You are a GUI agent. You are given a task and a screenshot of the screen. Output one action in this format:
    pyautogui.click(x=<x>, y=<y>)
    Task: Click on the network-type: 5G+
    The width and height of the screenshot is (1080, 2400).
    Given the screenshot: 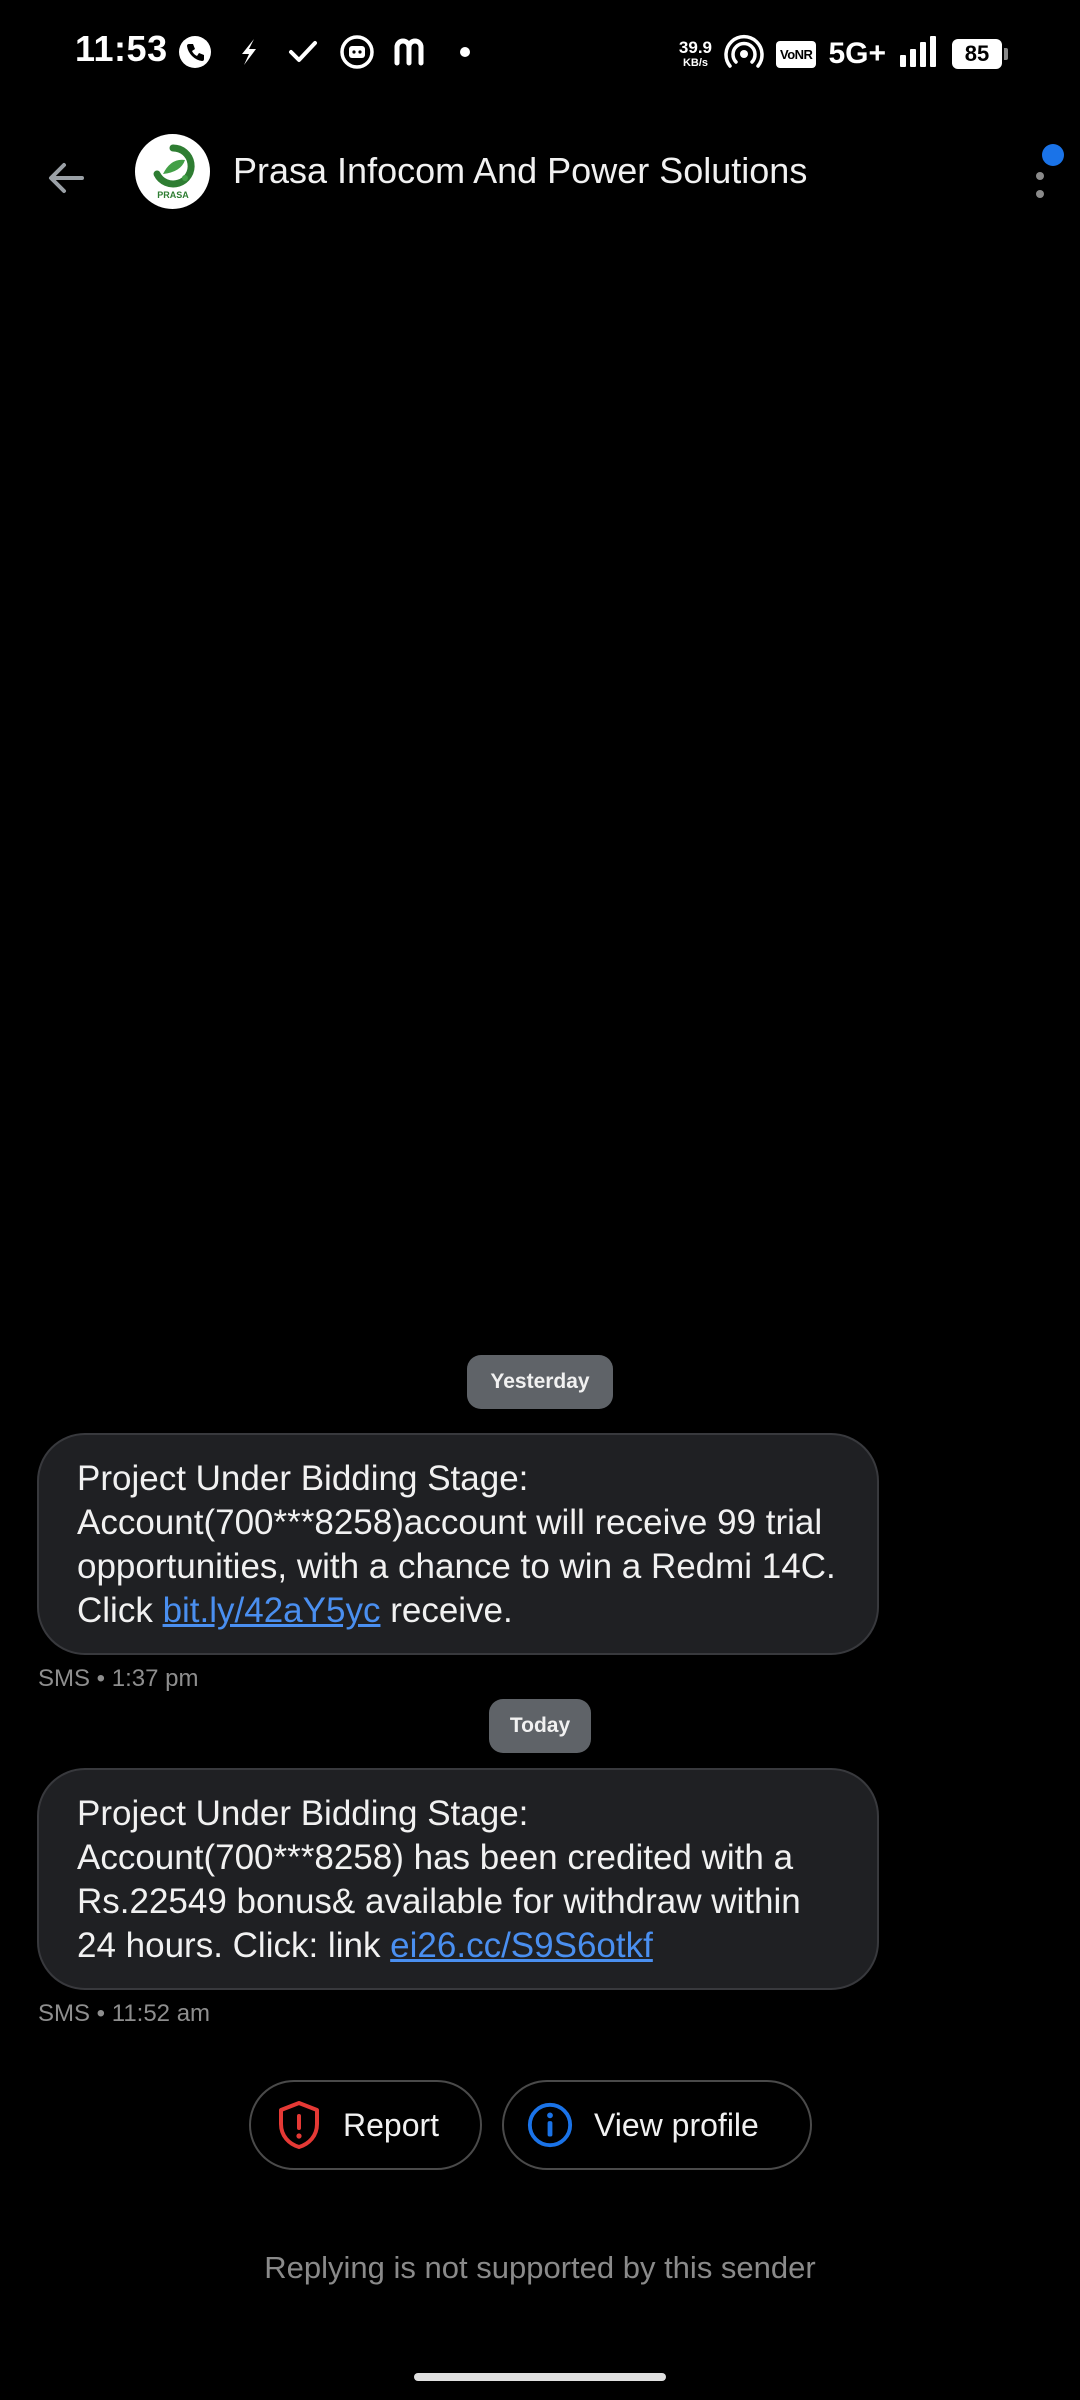 What is the action you would take?
    pyautogui.click(x=857, y=53)
    